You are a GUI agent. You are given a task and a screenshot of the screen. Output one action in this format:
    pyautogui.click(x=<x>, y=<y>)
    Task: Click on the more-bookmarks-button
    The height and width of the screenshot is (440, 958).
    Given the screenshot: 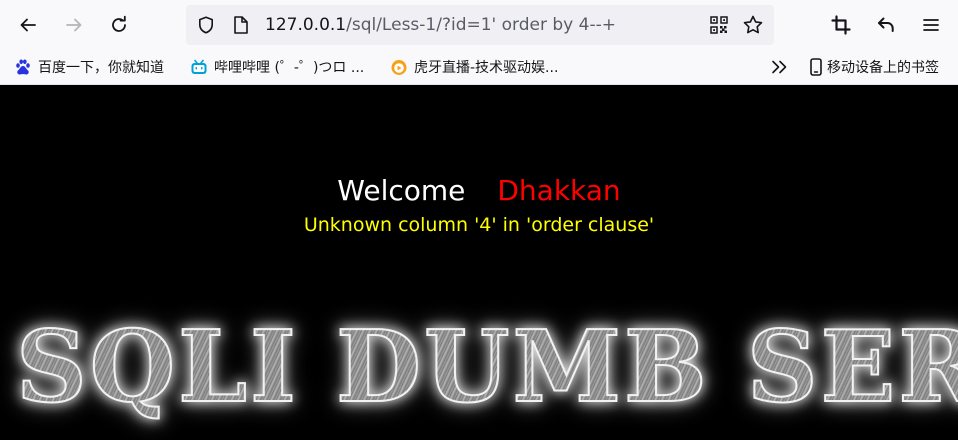 What is the action you would take?
    pyautogui.click(x=780, y=67)
    